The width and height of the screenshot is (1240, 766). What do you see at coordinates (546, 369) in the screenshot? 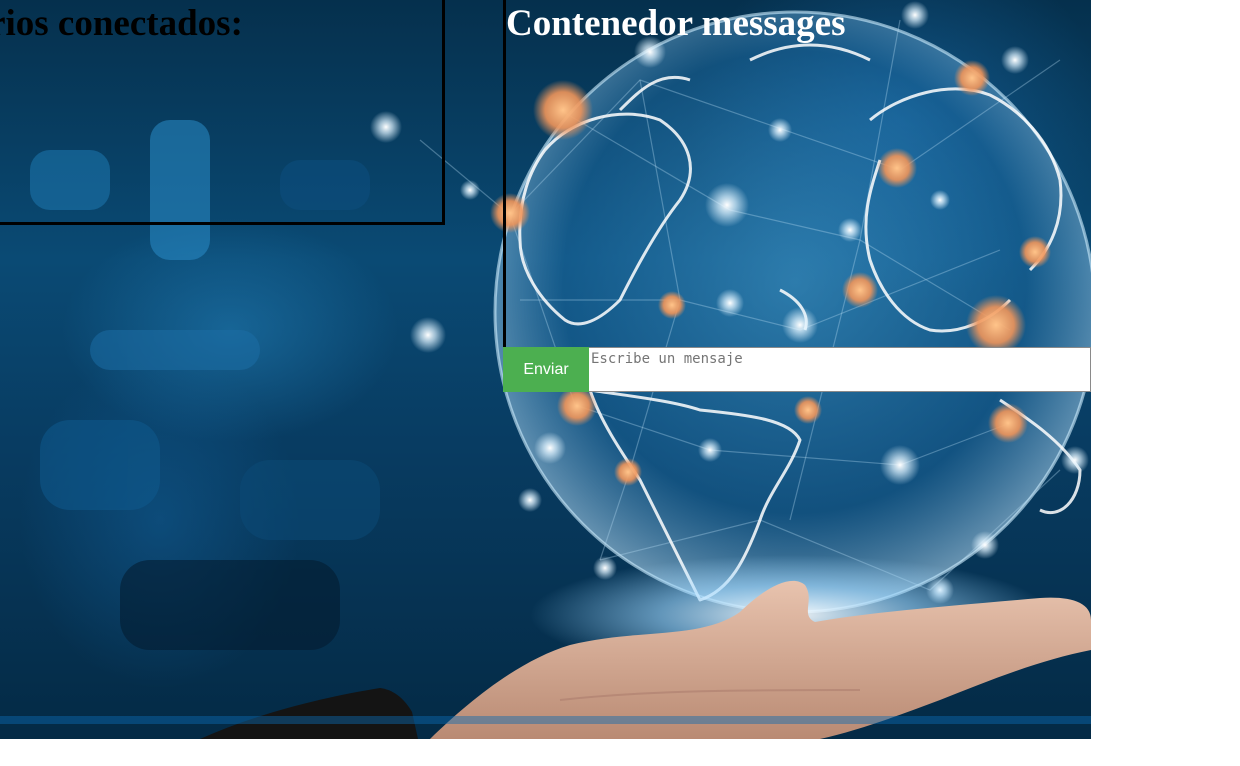
I see `send-button: Enviar` at bounding box center [546, 369].